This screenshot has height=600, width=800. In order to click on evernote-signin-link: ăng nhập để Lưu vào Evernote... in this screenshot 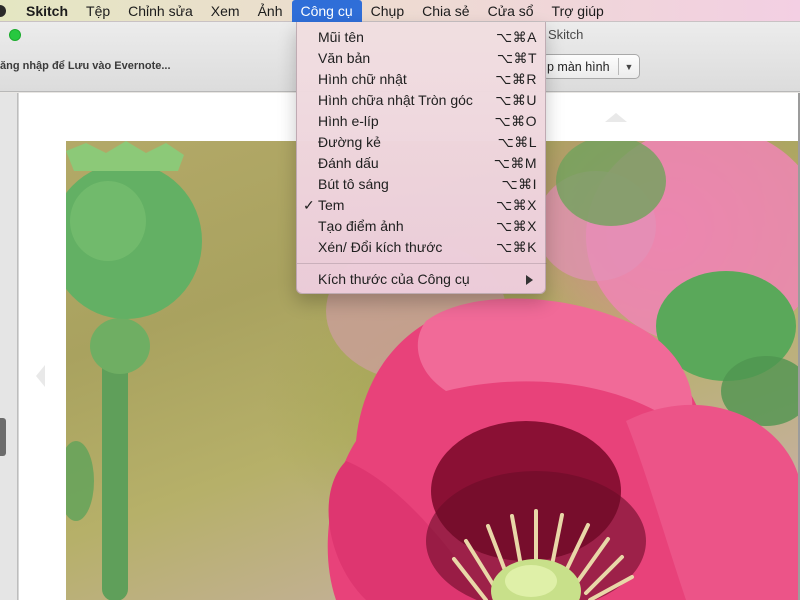, I will do `click(85, 66)`.